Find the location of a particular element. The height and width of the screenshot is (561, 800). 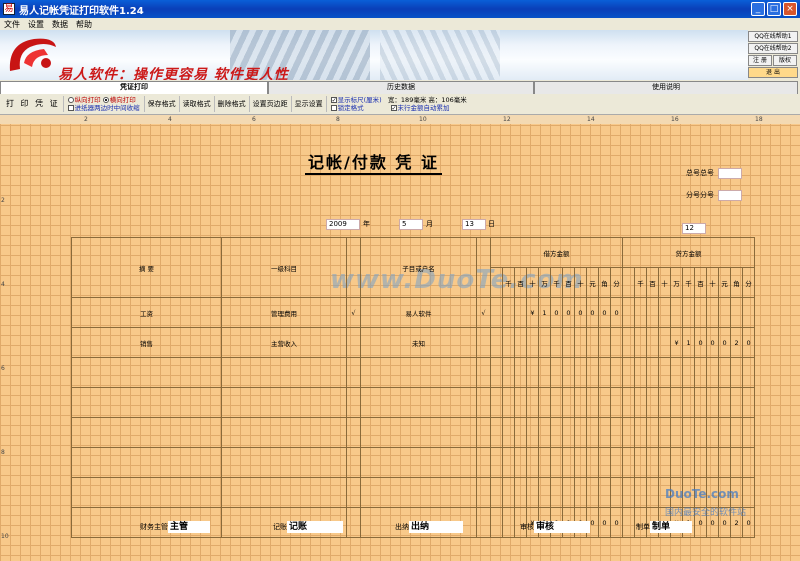

table-row is located at coordinates (419, 402).